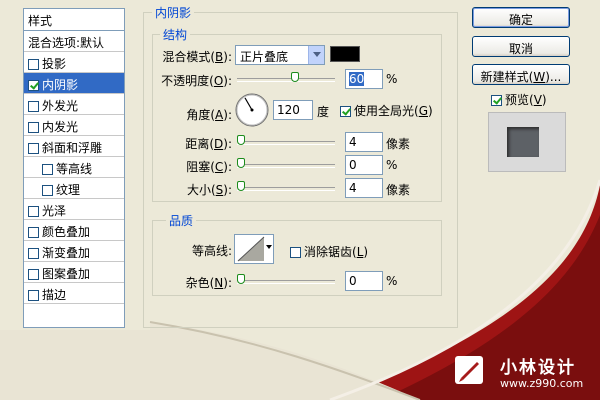 The height and width of the screenshot is (400, 600). I want to click on noise-label: 杂色(N):, so click(208, 283).